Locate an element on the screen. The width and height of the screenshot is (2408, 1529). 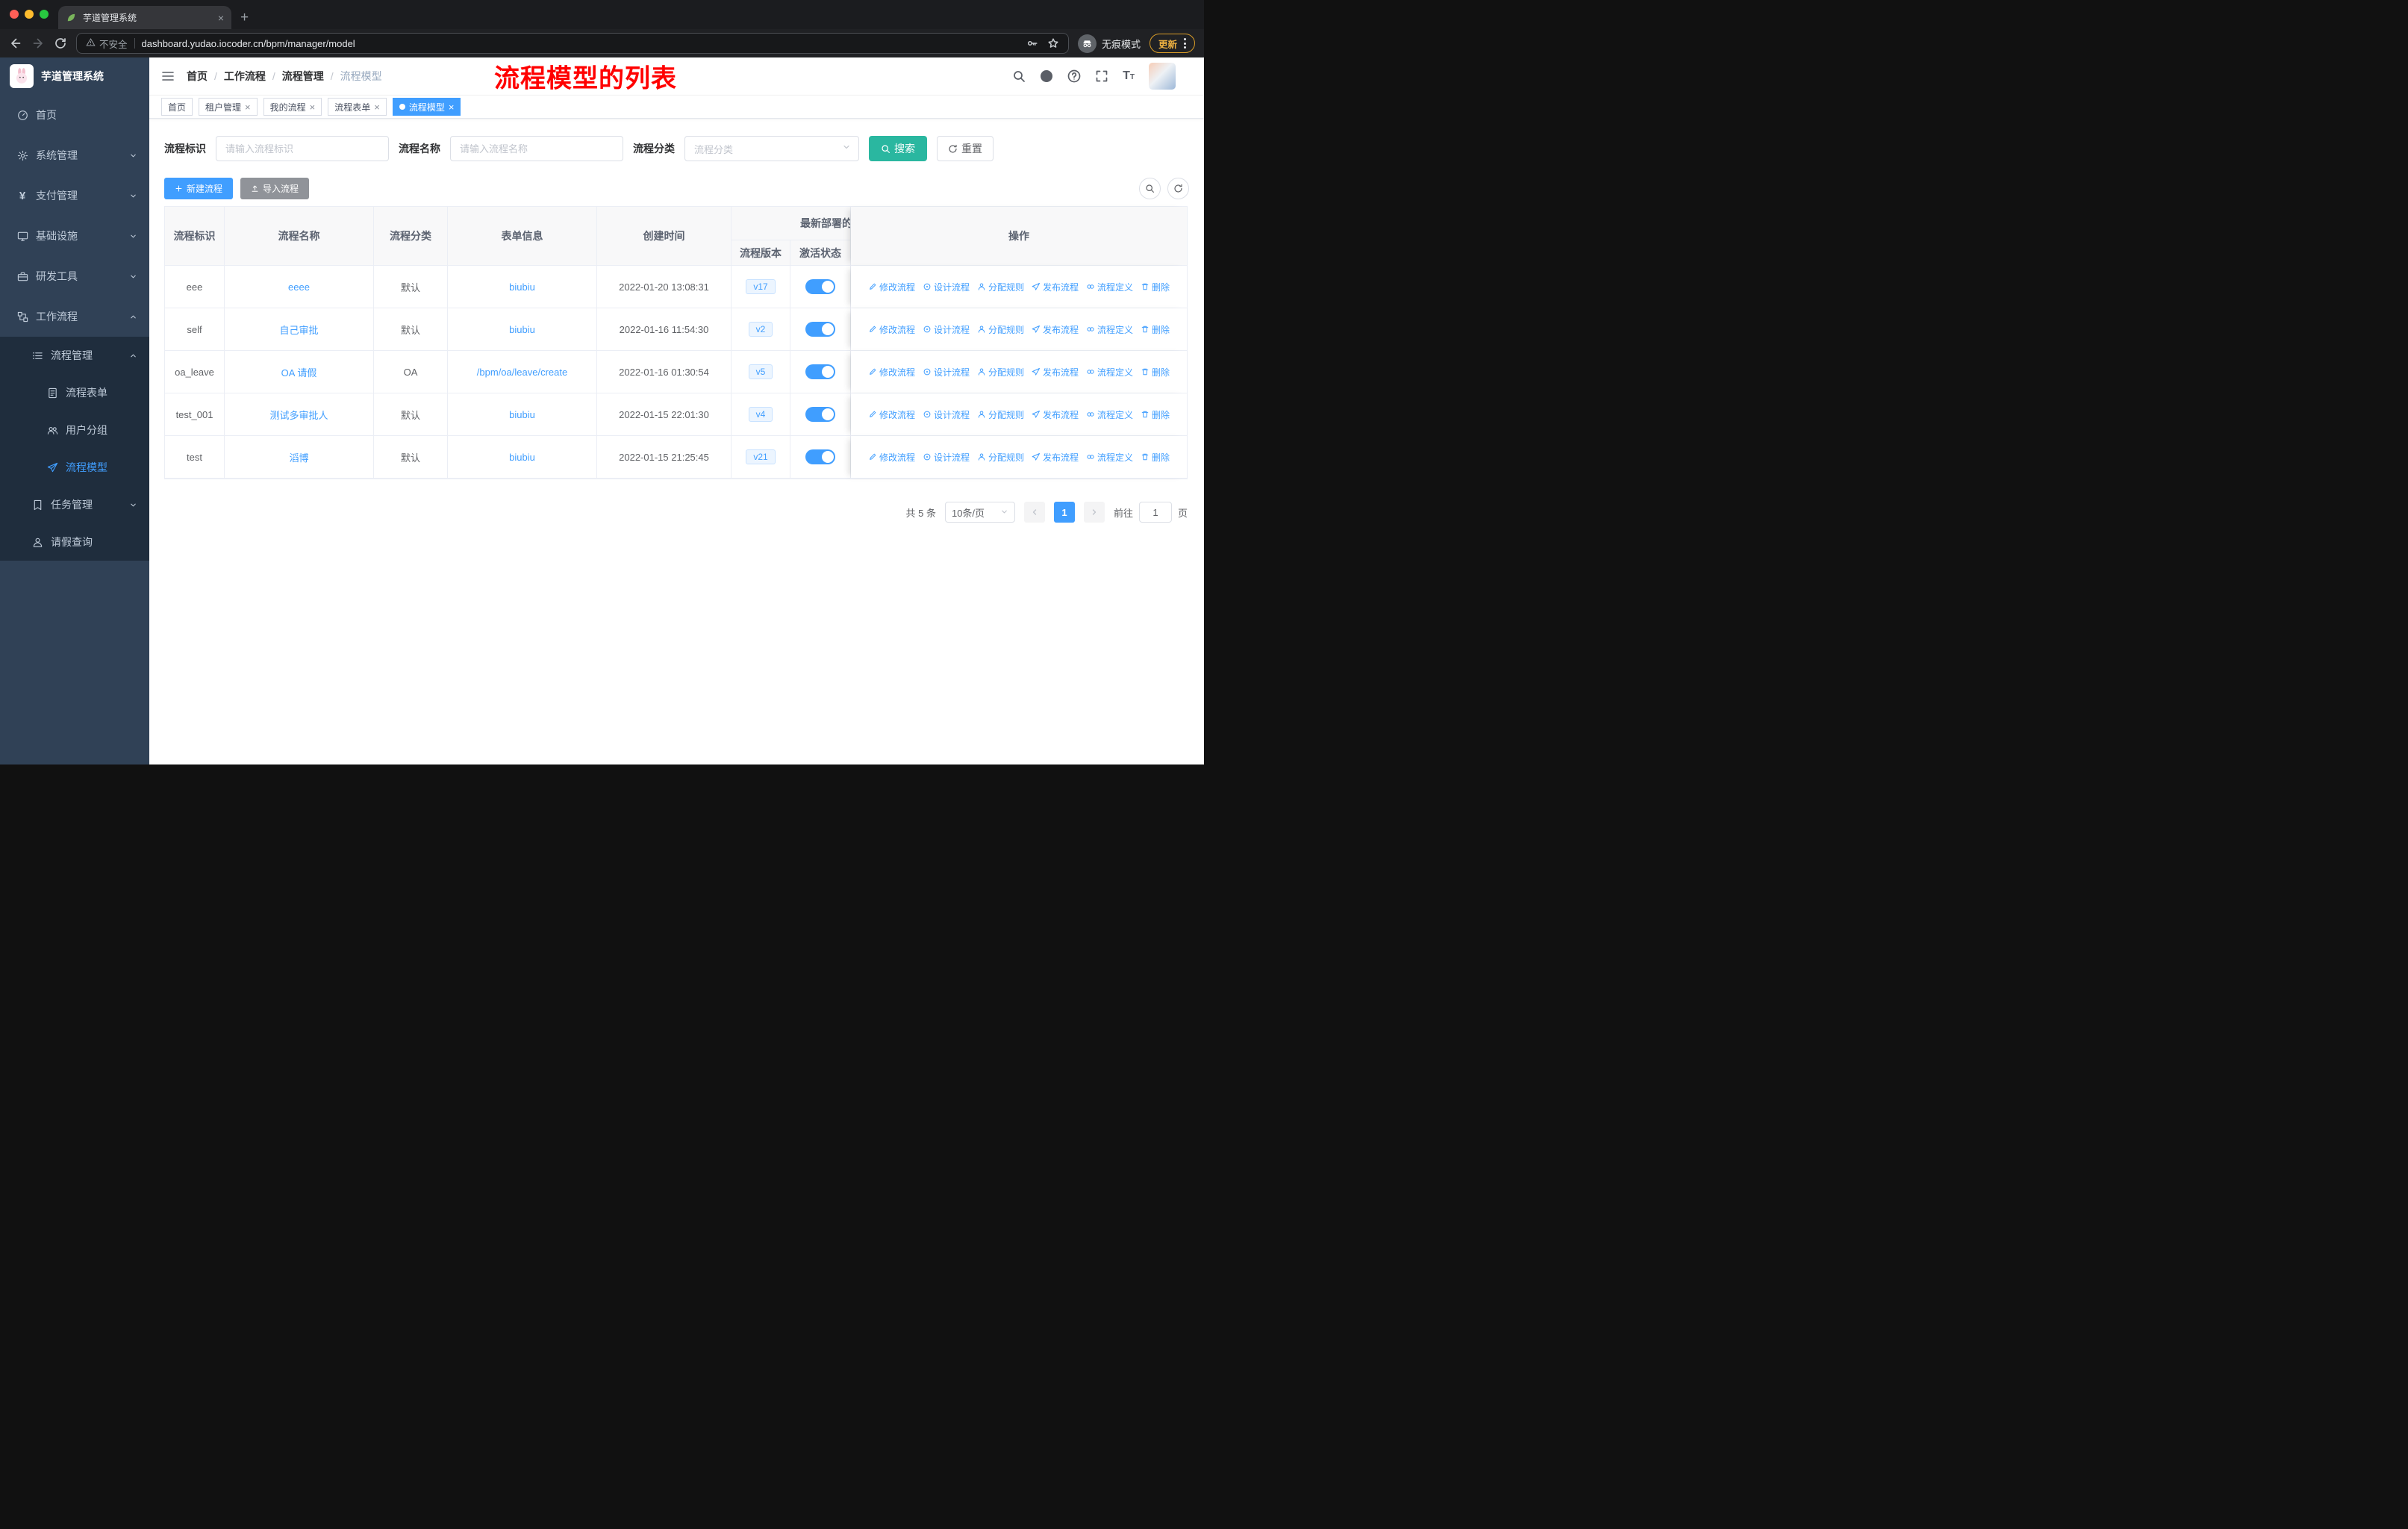
minimize-window-button is located at coordinates (29, 15).